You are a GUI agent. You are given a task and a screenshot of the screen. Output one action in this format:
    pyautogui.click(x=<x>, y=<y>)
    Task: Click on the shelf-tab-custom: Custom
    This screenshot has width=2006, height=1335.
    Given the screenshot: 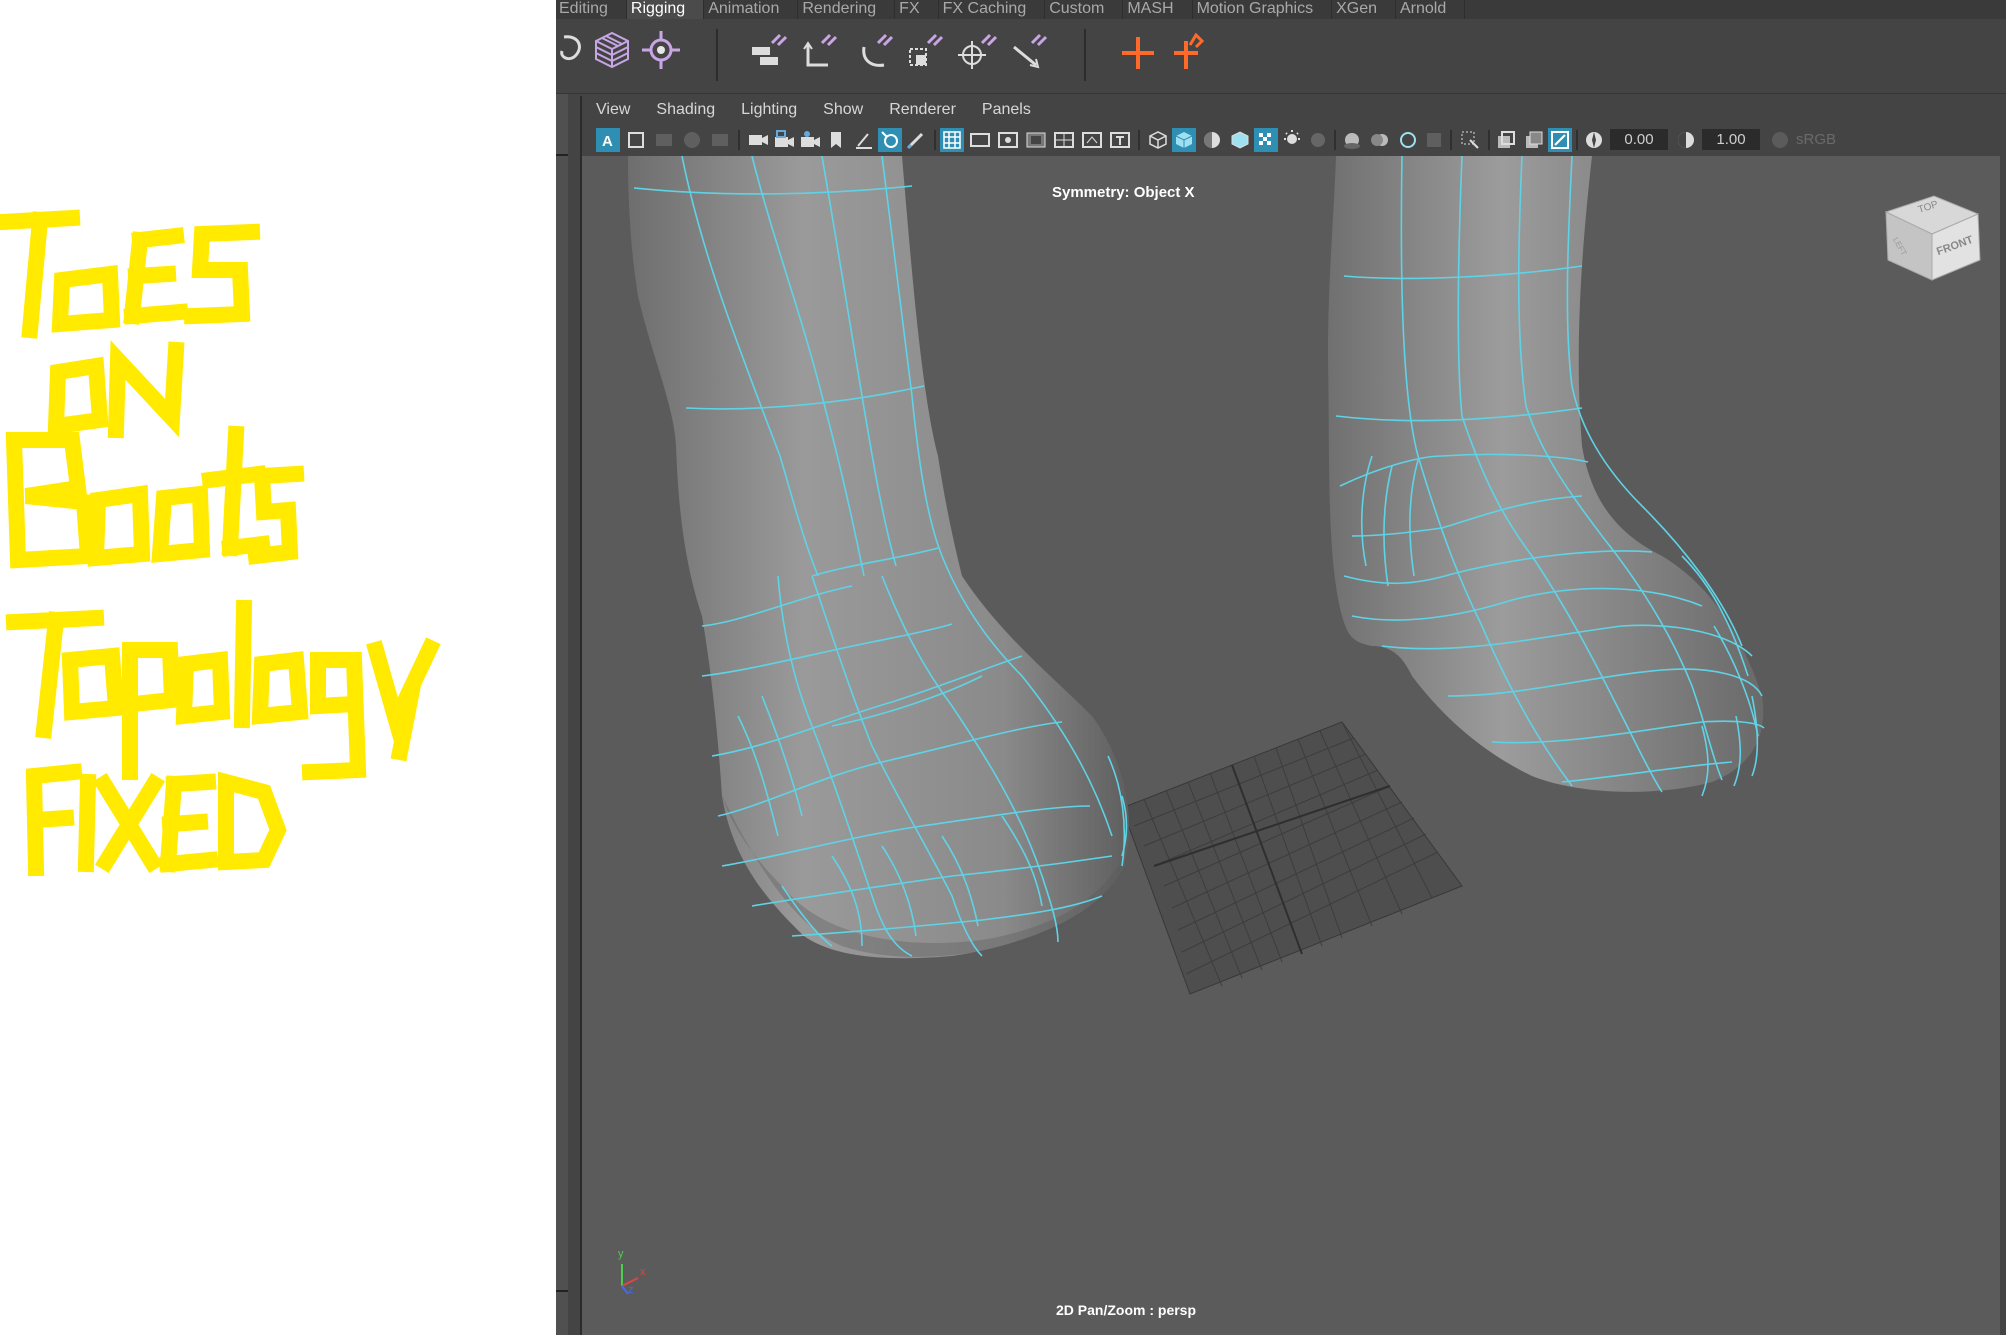 What is the action you would take?
    pyautogui.click(x=1084, y=9)
    